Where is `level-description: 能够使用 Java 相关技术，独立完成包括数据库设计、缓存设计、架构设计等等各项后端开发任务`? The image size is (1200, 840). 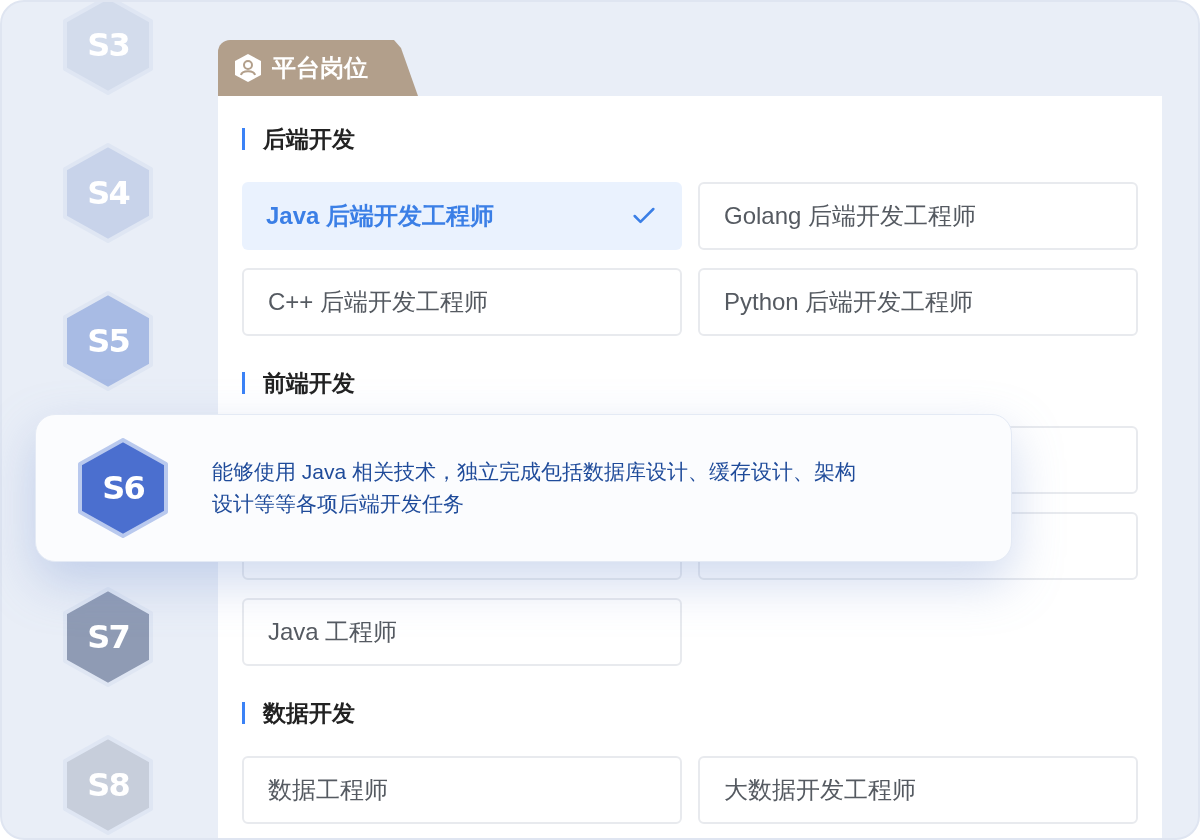 level-description: 能够使用 Java 相关技术，独立完成包括数据库设计、缓存设计、架构设计等等各项后端开发任务 is located at coordinates (535, 488).